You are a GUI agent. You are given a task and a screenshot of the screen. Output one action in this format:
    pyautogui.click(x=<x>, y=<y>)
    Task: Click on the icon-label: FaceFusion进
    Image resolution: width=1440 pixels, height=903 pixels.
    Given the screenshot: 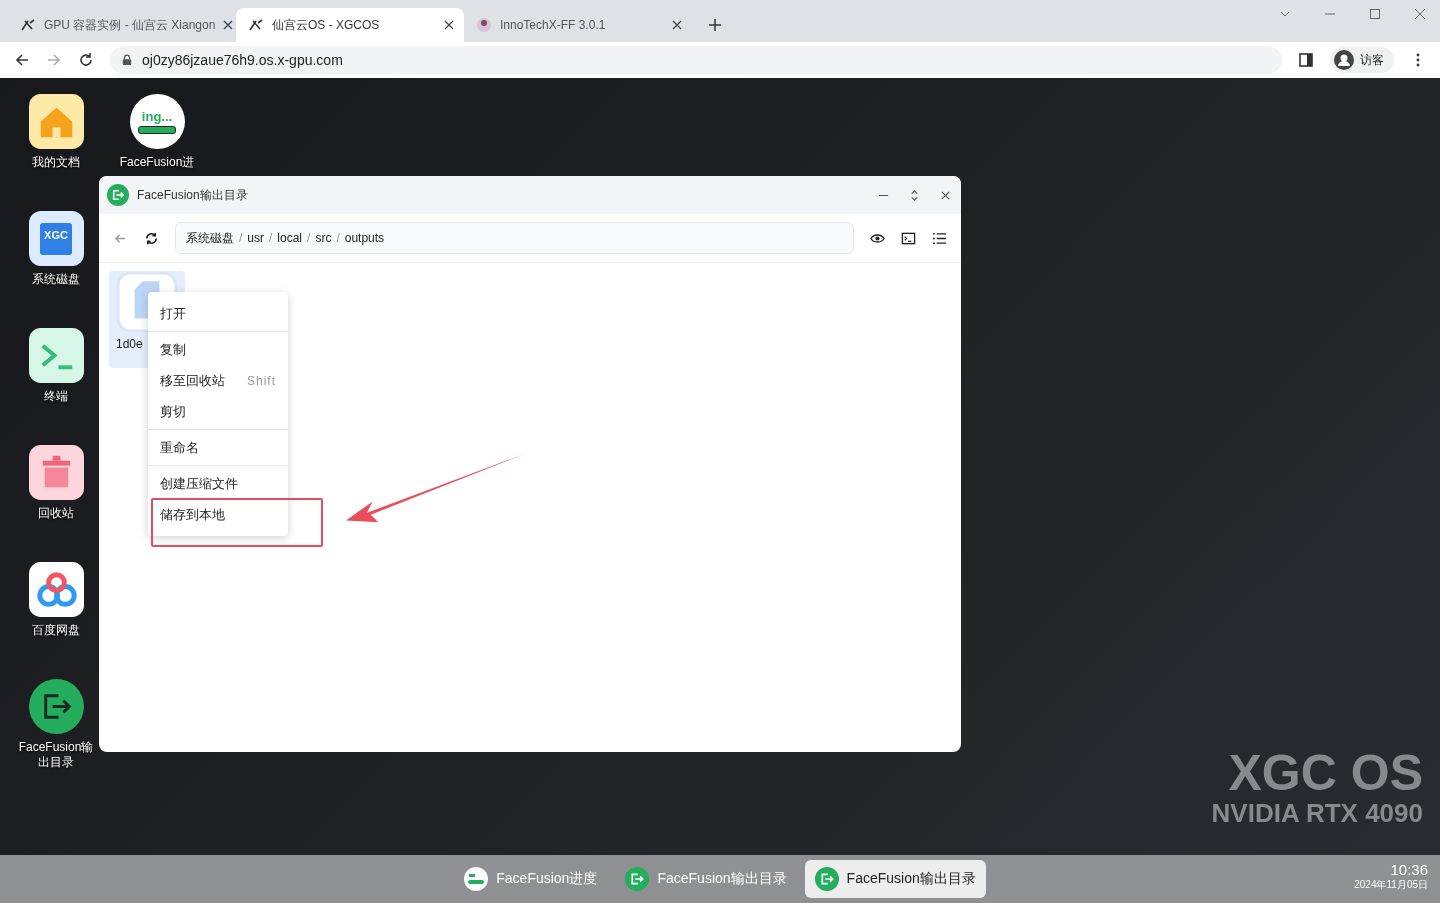 What is the action you would take?
    pyautogui.click(x=157, y=162)
    